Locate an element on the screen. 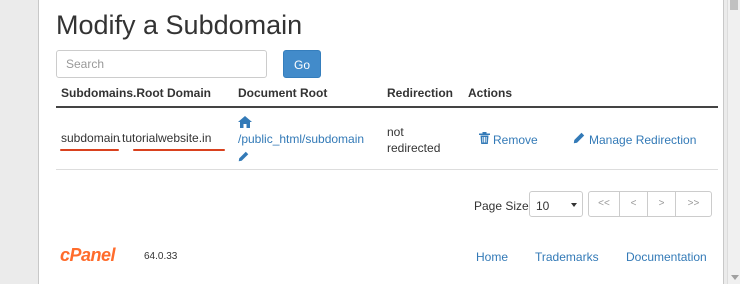 The image size is (740, 284). version-number: 64.0.33 is located at coordinates (161, 256).